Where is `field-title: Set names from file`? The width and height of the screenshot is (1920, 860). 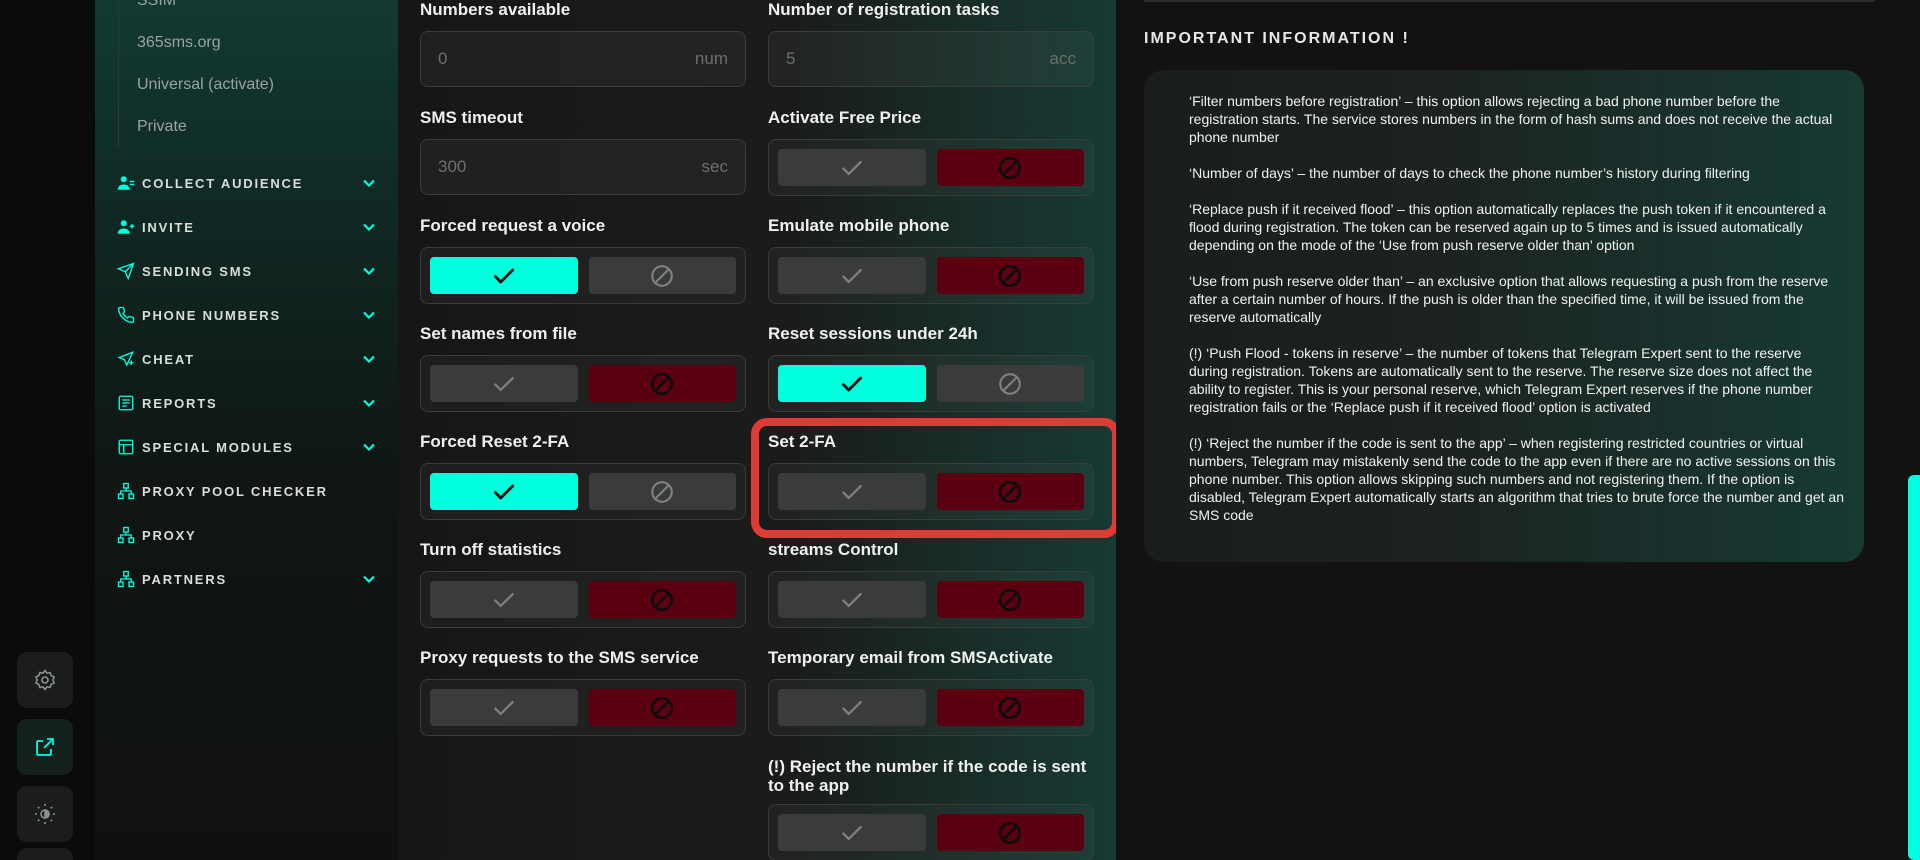 field-title: Set names from file is located at coordinates (498, 333).